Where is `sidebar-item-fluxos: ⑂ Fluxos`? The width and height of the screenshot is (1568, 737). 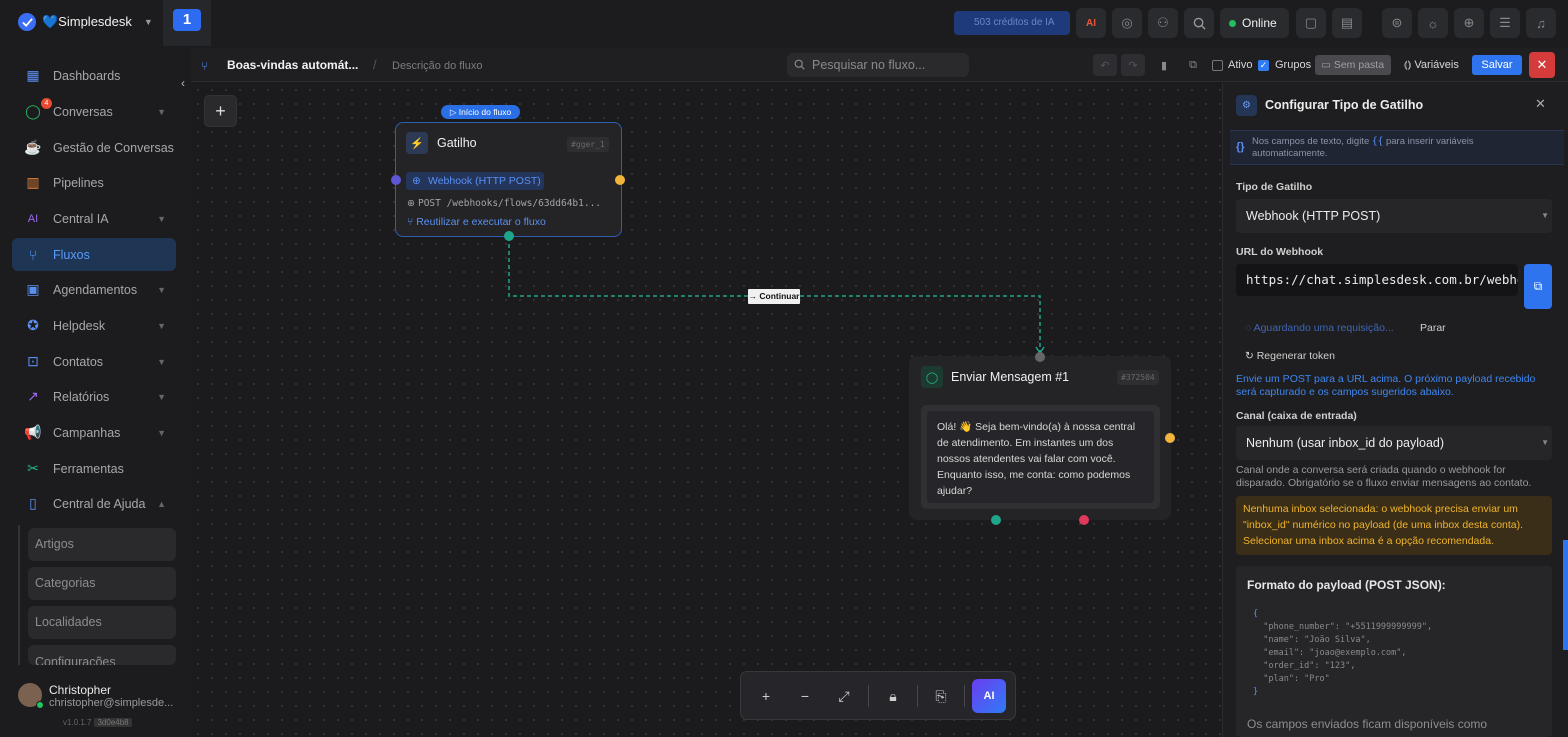
sidebar-item-fluxos: ⑂ Fluxos is located at coordinates (94, 254).